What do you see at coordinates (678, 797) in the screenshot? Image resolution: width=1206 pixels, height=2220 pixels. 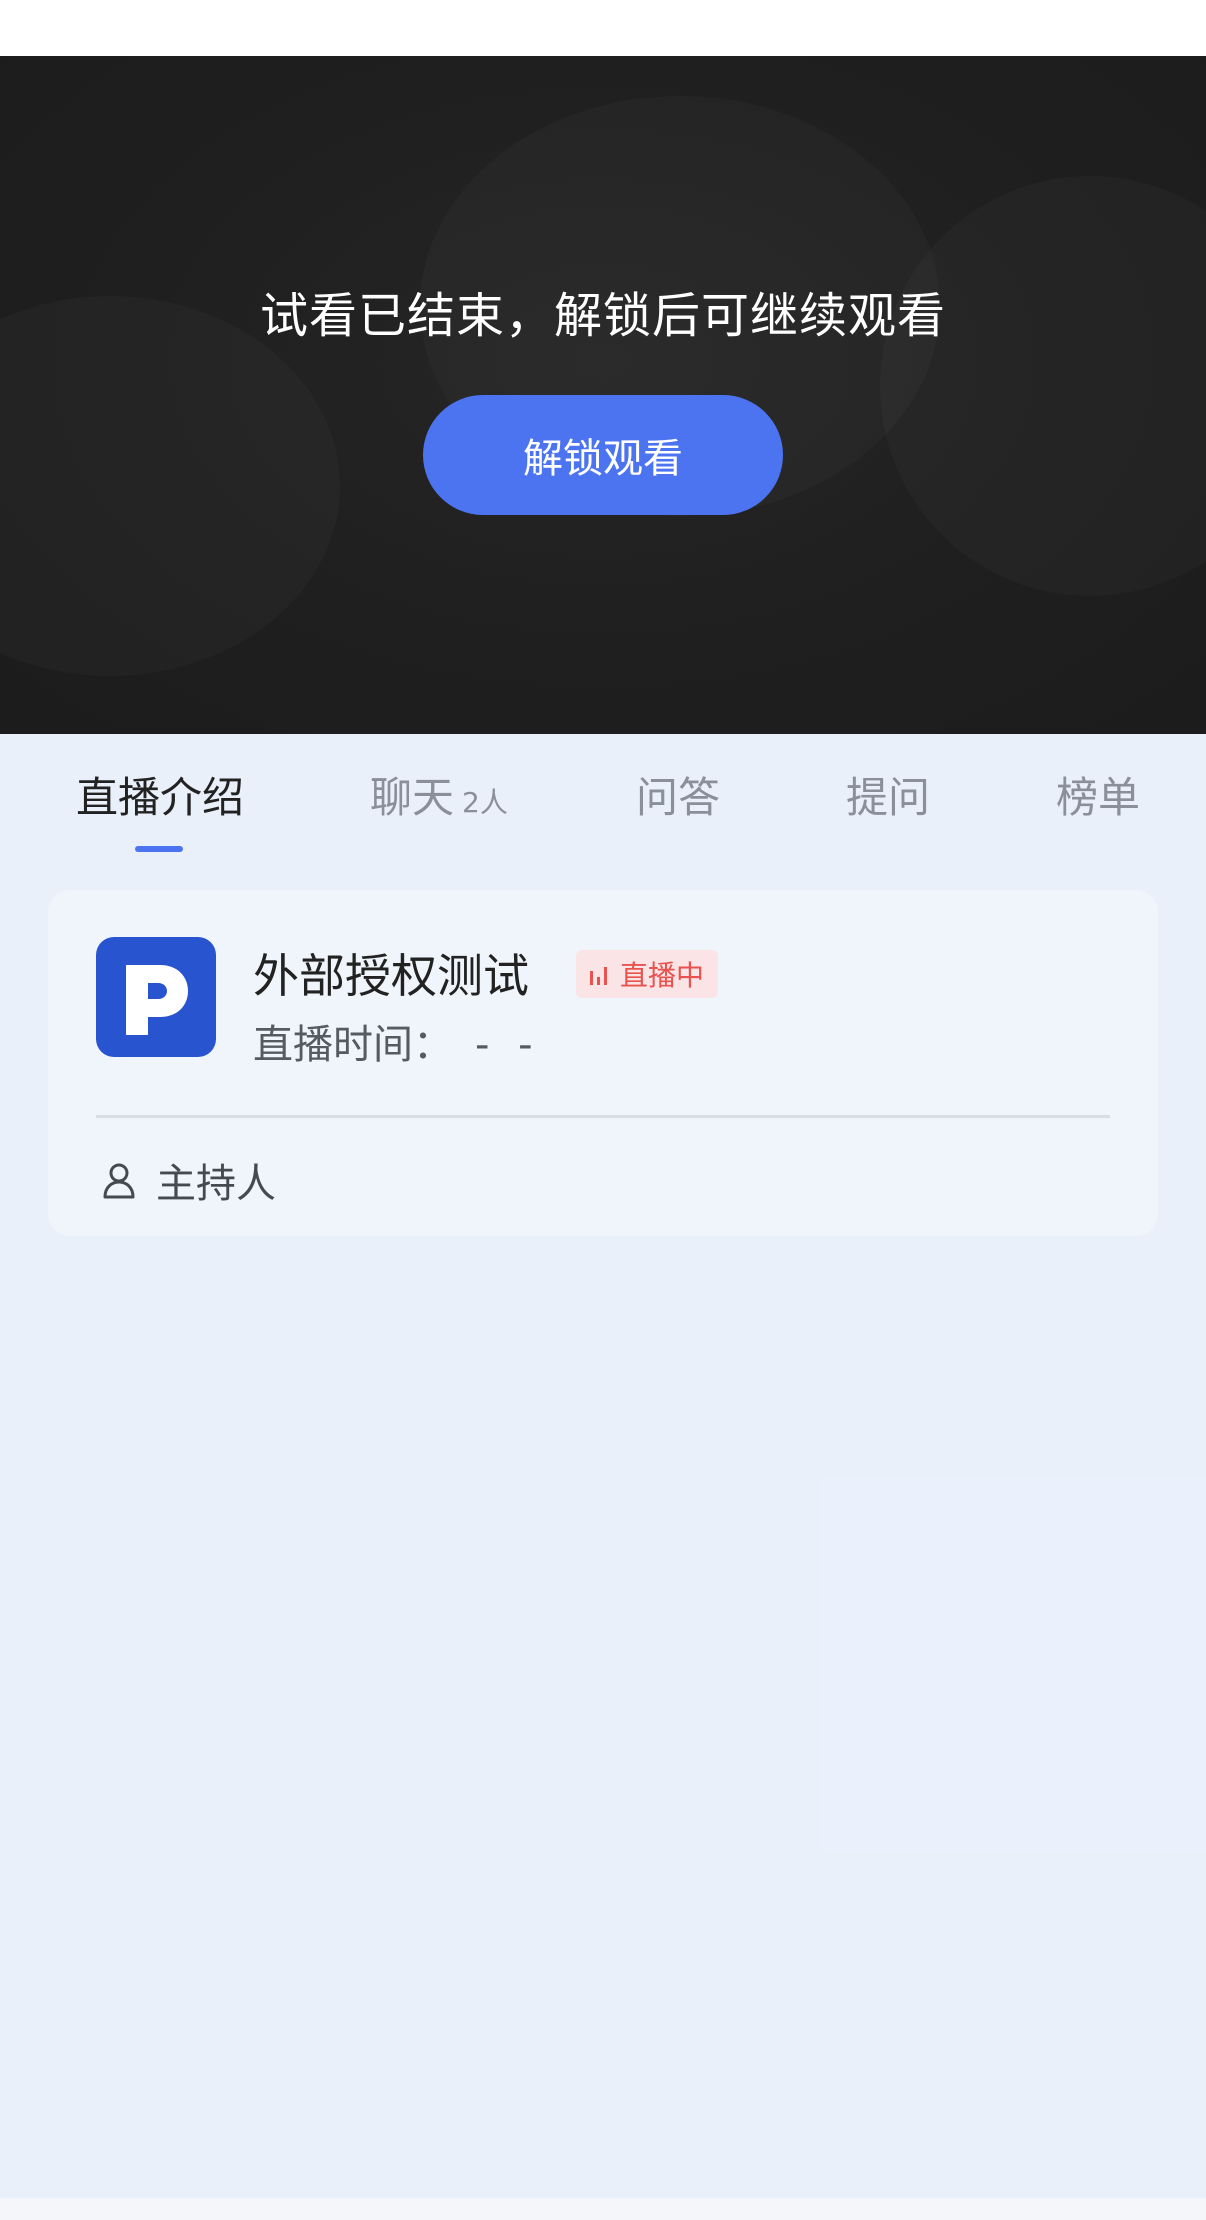 I see `tab-label: 问答` at bounding box center [678, 797].